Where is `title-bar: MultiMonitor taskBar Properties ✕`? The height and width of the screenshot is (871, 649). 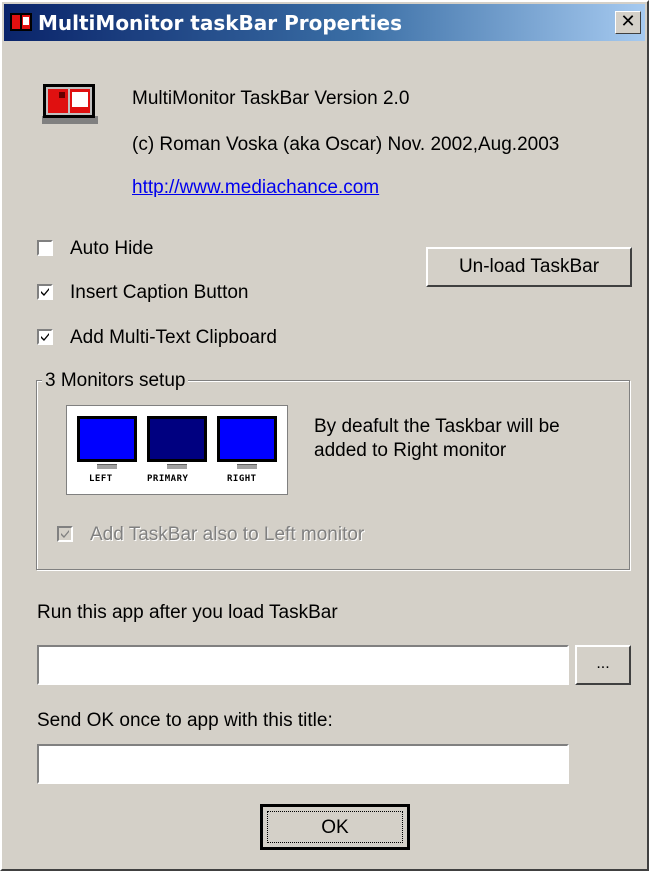
title-bar: MultiMonitor taskBar Properties ✕ is located at coordinates (324, 22).